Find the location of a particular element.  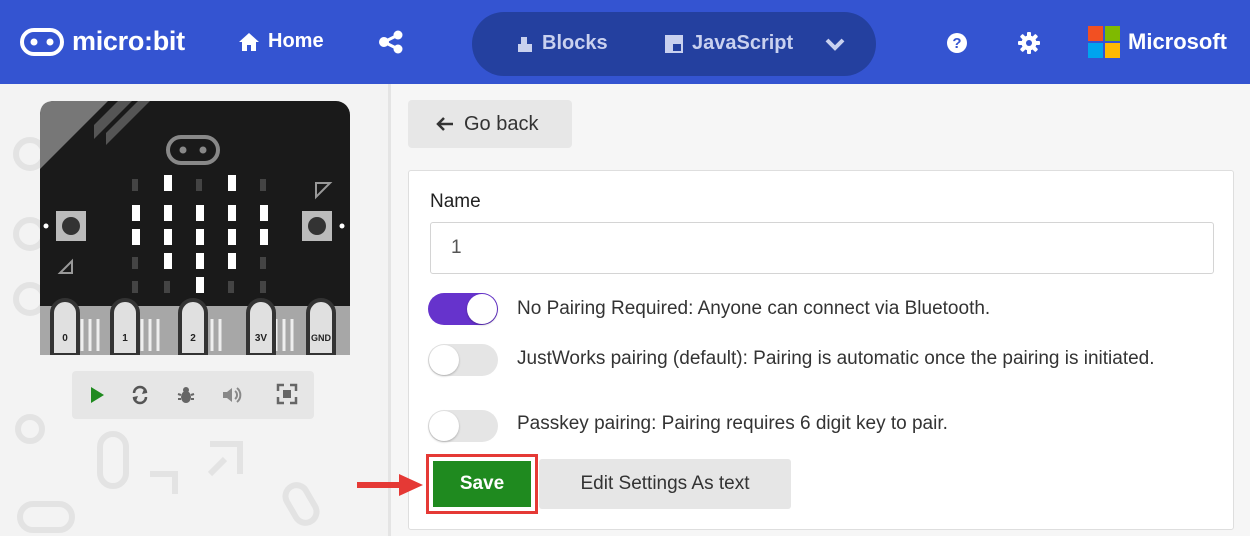

go-back-button: Go back is located at coordinates (490, 124).